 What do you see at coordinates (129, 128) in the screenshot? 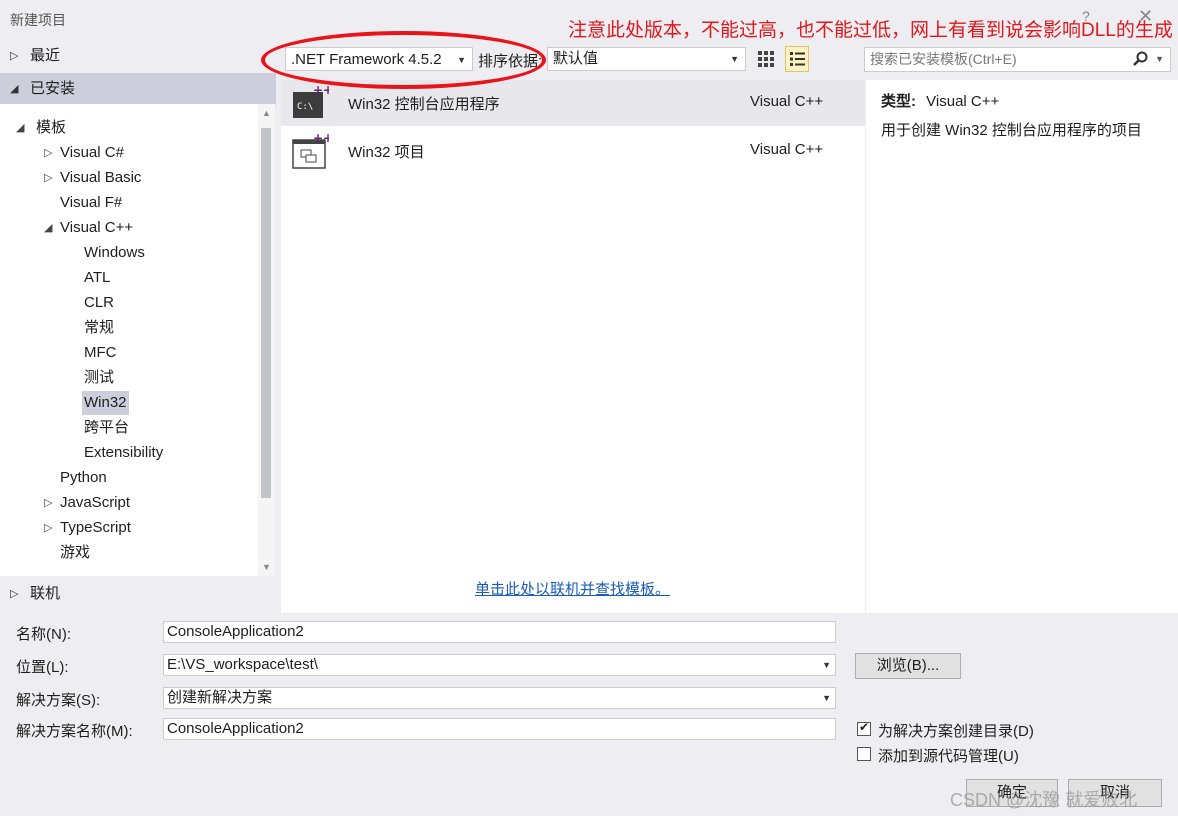
I see `tree-item: ◢ 模板` at bounding box center [129, 128].